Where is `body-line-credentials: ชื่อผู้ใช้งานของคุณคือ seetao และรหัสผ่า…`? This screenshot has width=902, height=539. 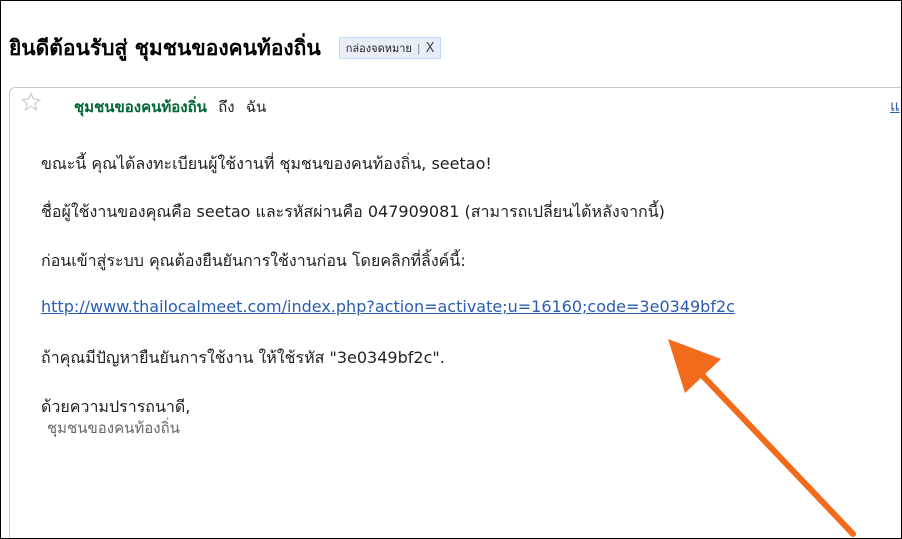
body-line-credentials: ชื่อผู้ใช้งานของคุณคือ seetao และรหัสผ่า… is located at coordinates (353, 211).